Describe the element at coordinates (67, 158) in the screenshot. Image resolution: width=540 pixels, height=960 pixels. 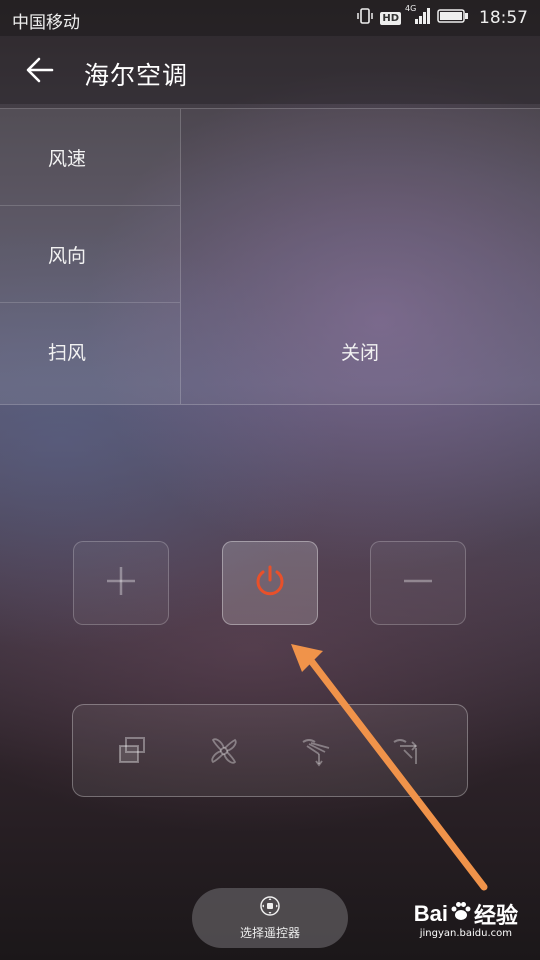
I see `setting-item-label: 风速` at that location.